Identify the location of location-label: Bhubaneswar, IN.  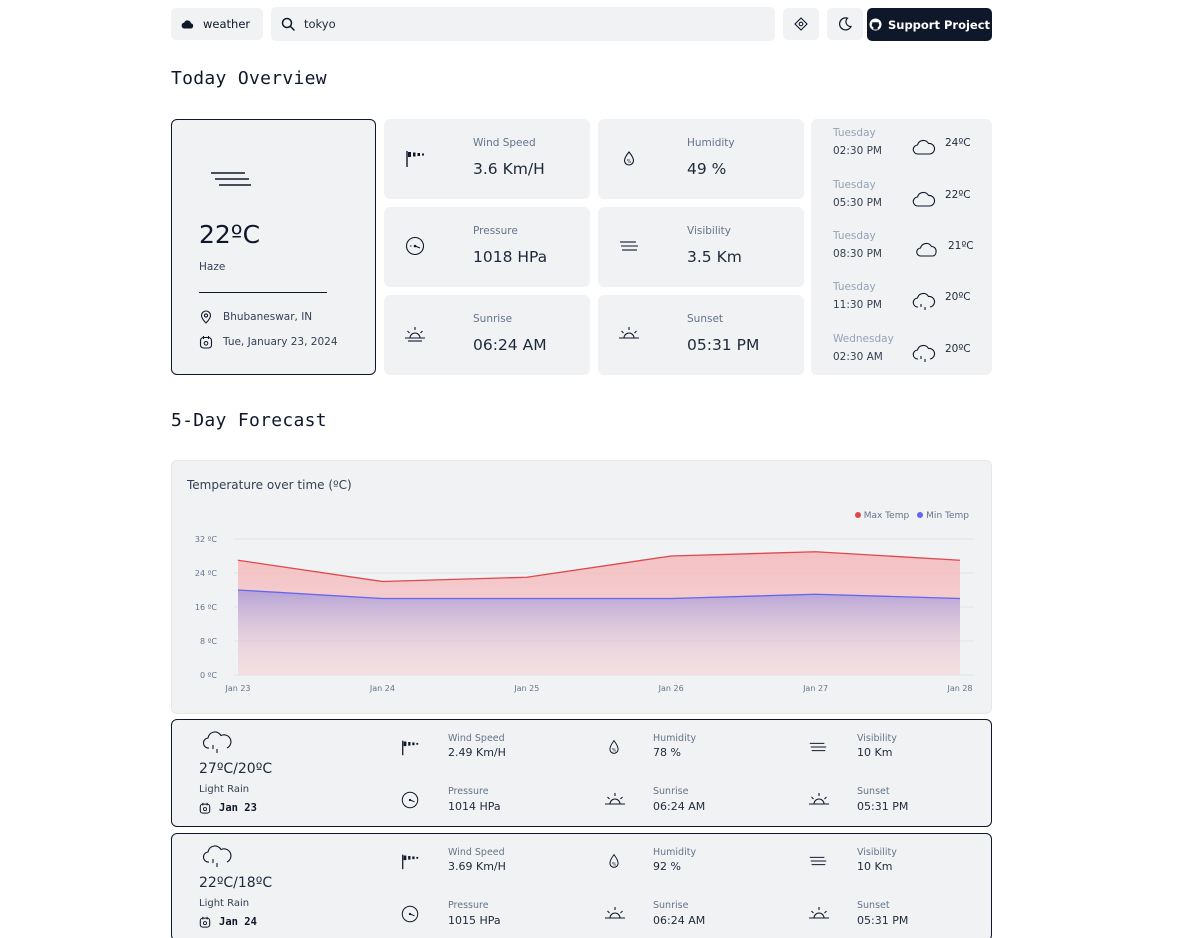
(268, 317).